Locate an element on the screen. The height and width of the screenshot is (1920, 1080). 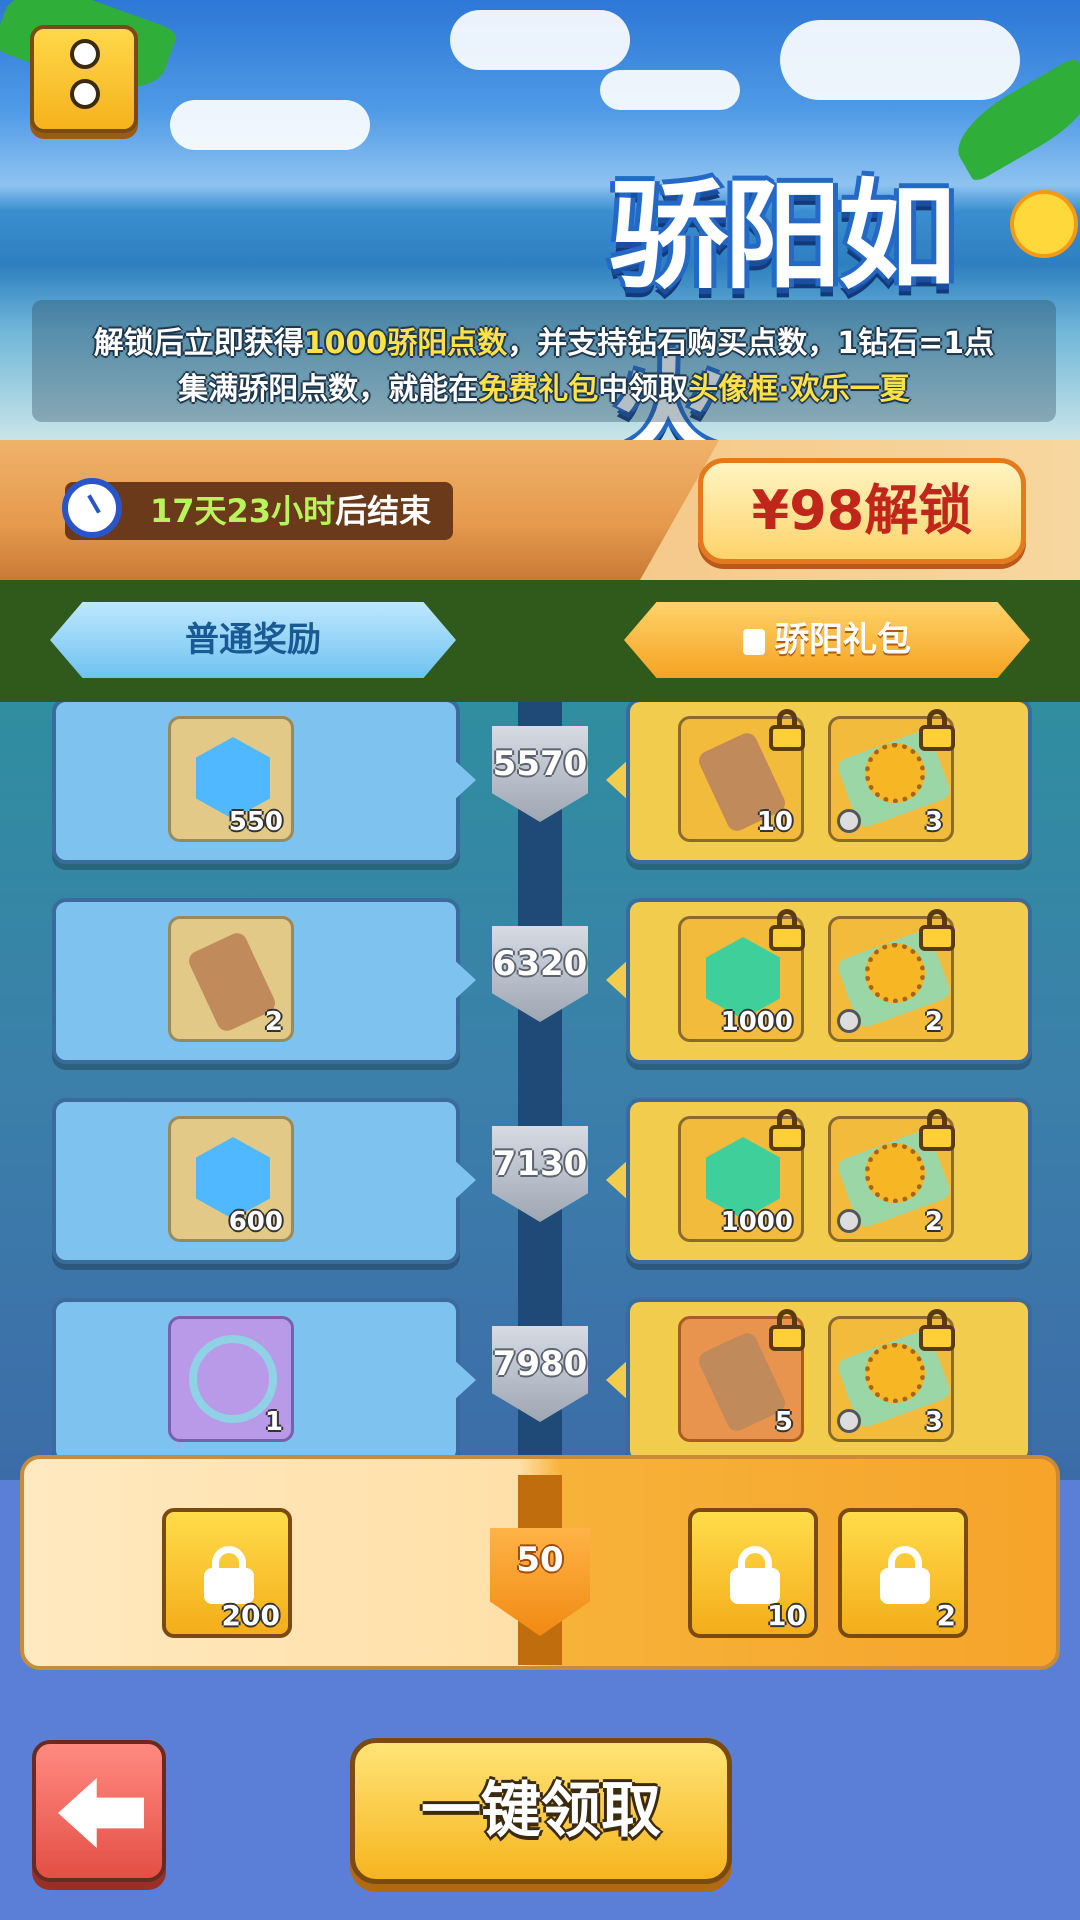
back-arrow-icon is located at coordinates (101, 1813).